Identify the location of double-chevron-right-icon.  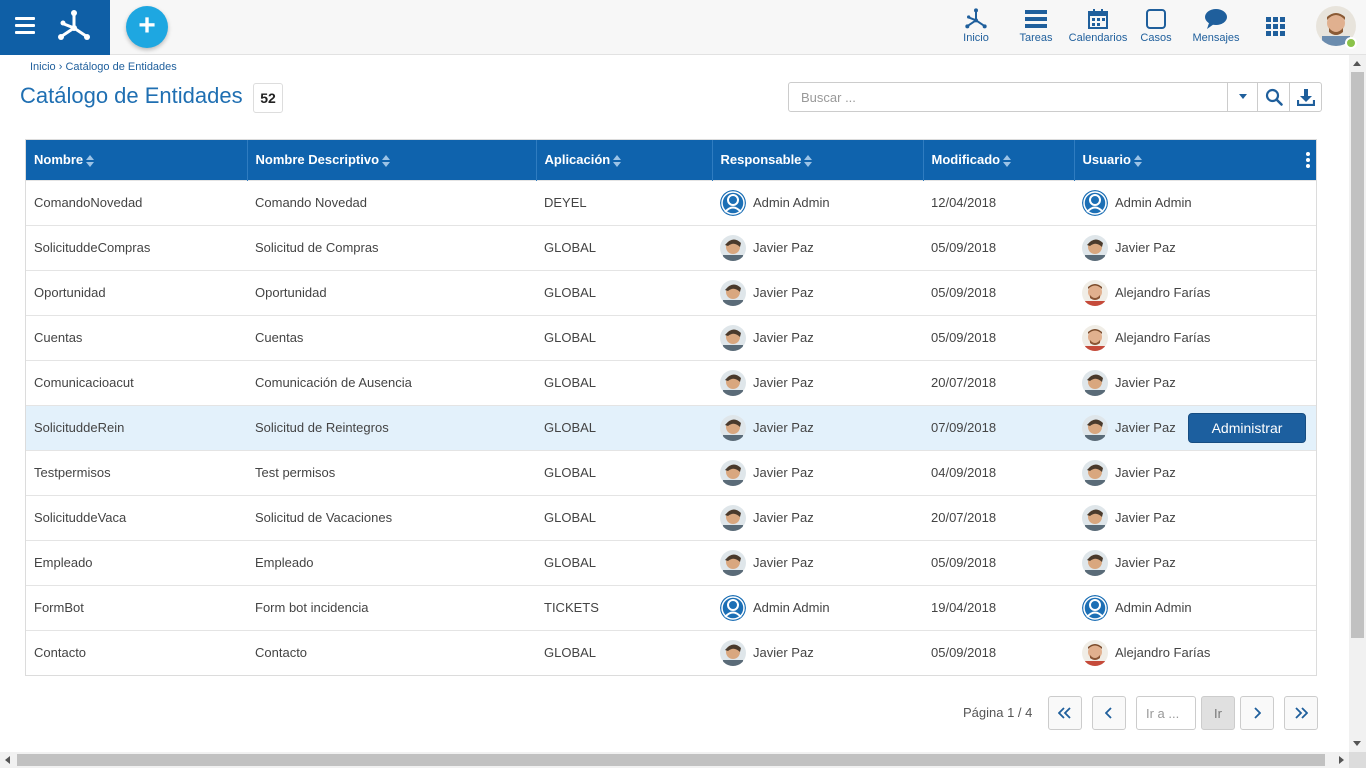
(1301, 713).